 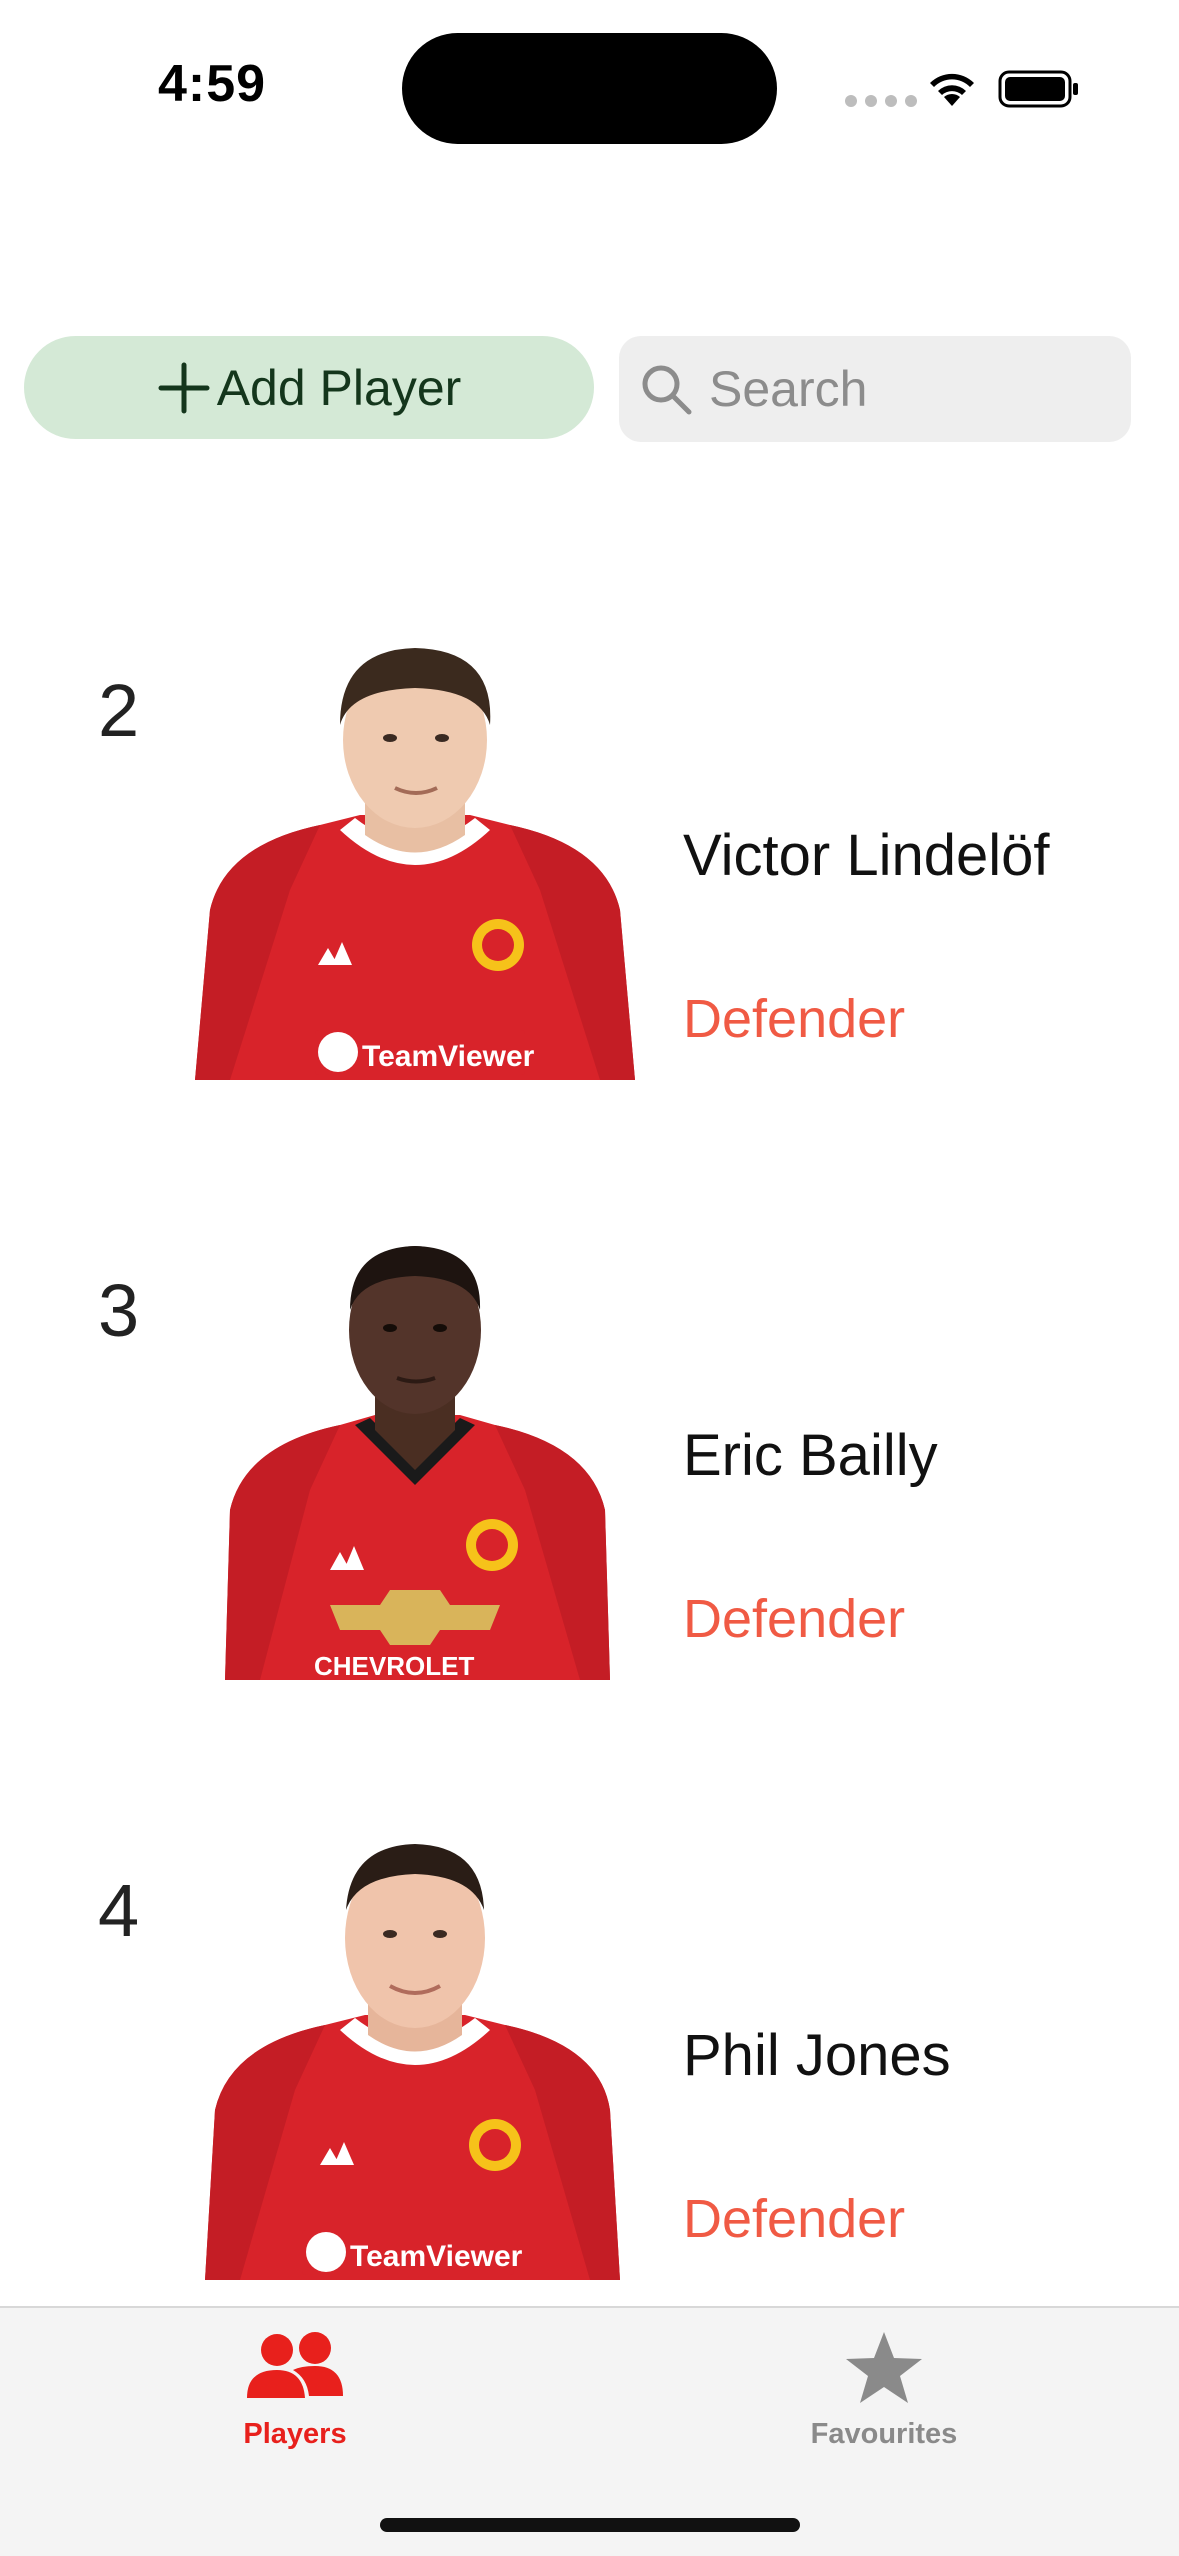 What do you see at coordinates (119, 1910) in the screenshot?
I see `player-number: 4` at bounding box center [119, 1910].